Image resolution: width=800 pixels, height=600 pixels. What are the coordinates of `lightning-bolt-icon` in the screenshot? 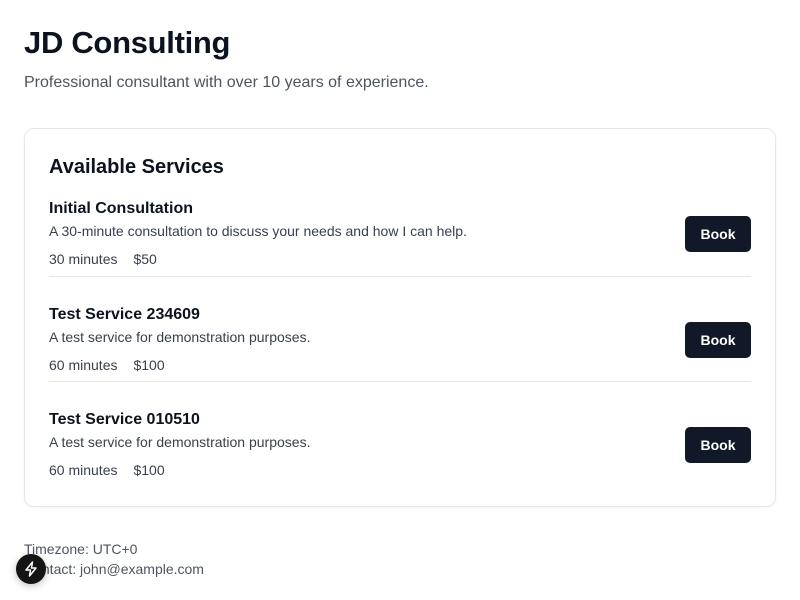 It's located at (31, 569).